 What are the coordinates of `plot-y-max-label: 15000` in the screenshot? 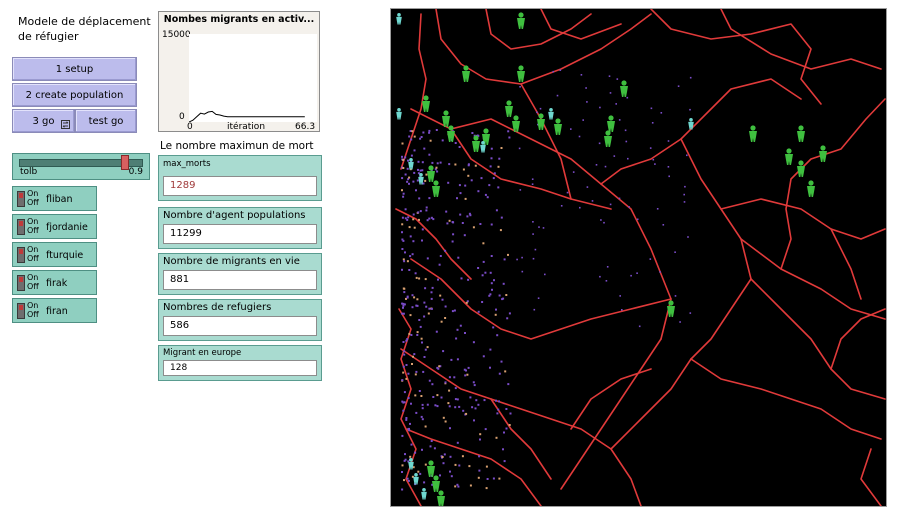 It's located at (176, 35).